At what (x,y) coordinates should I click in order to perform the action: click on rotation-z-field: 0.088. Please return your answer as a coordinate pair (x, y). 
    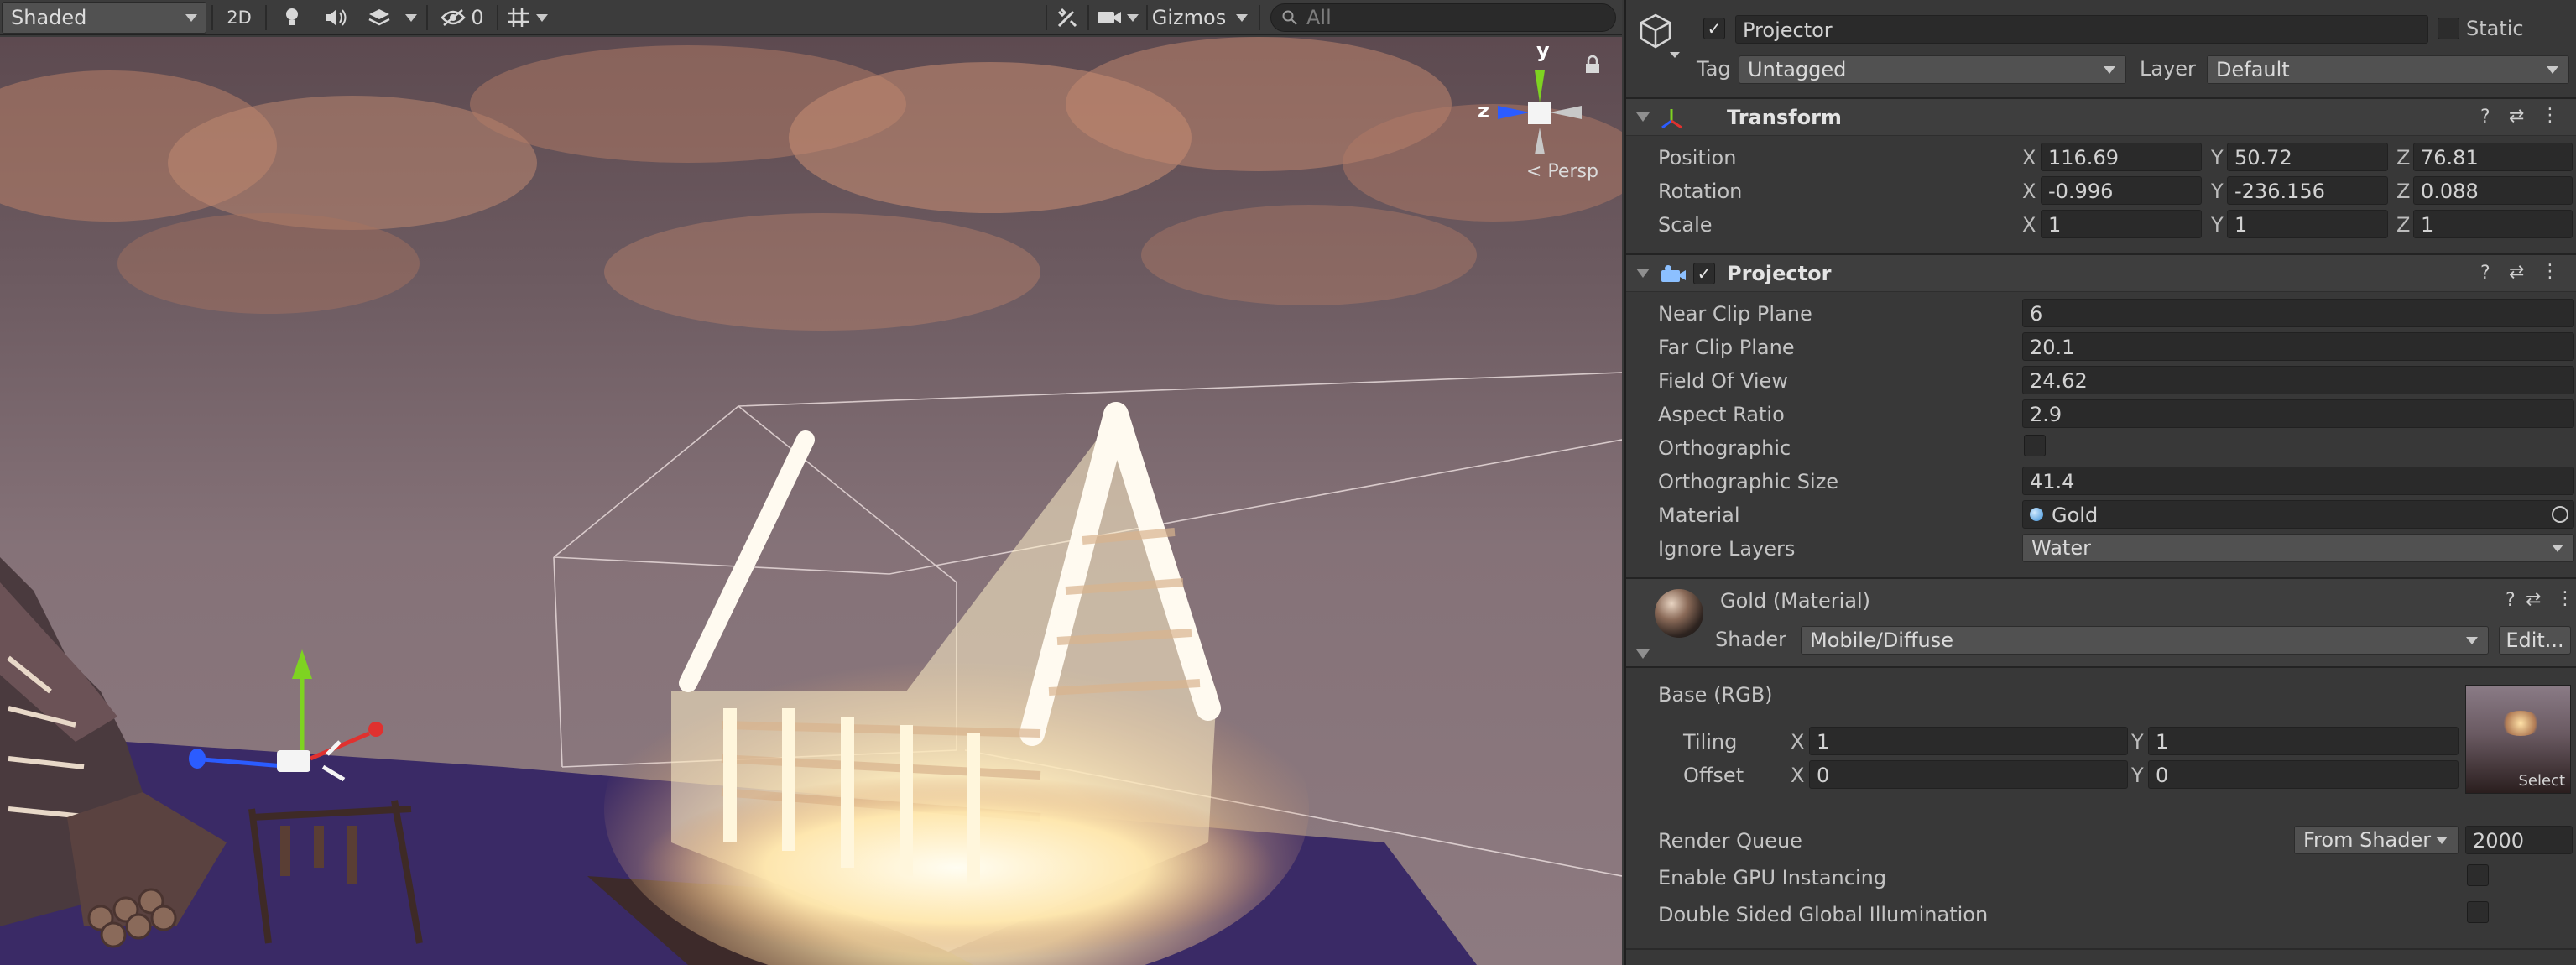
    Looking at the image, I should click on (2493, 191).